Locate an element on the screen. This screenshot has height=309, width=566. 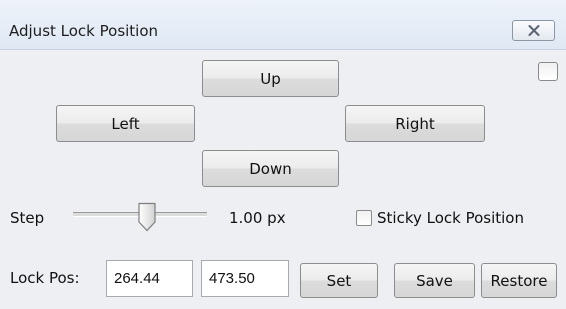
down-button-label: Down is located at coordinates (270, 168).